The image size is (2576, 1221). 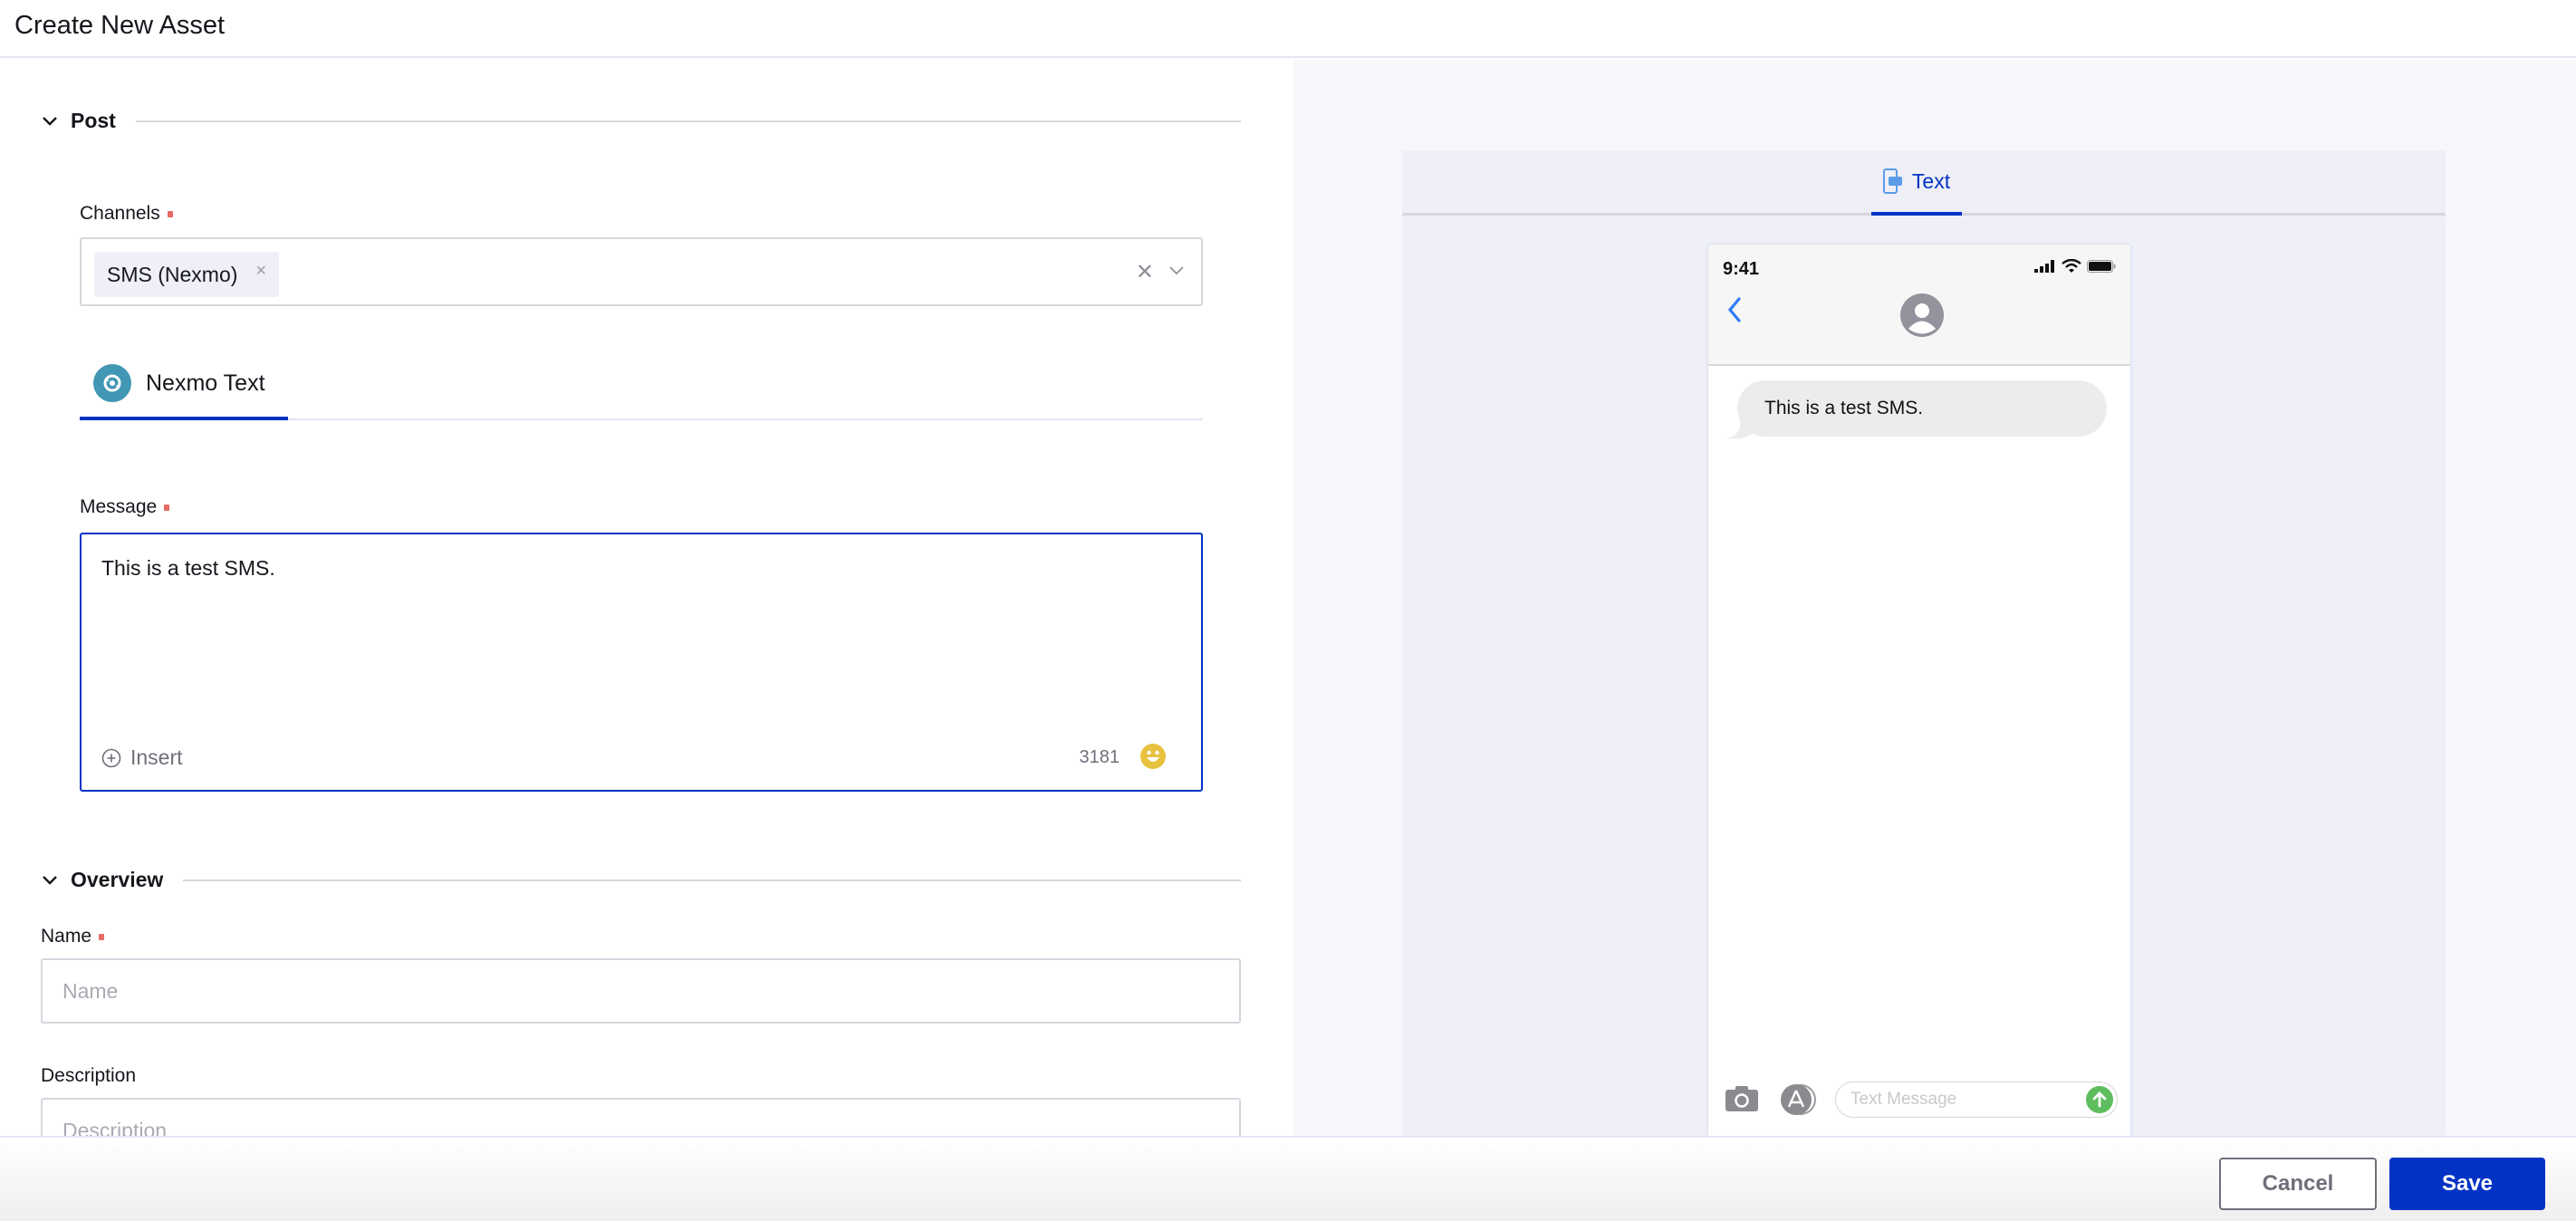 I want to click on tab-label: Text, so click(x=1931, y=180).